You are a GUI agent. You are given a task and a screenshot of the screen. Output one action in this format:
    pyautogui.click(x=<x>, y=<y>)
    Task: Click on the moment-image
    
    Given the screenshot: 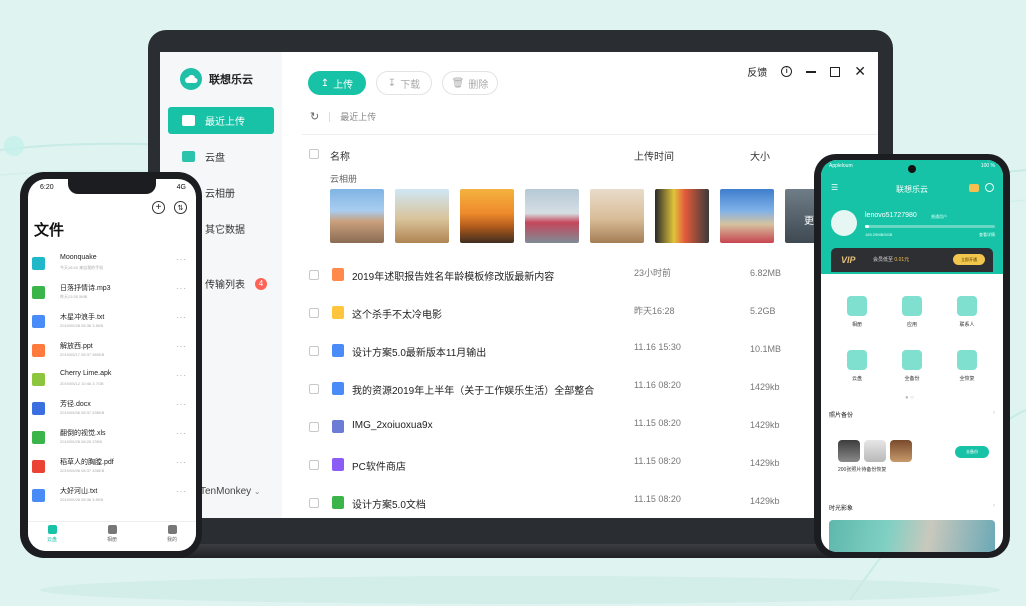 What is the action you would take?
    pyautogui.click(x=912, y=536)
    